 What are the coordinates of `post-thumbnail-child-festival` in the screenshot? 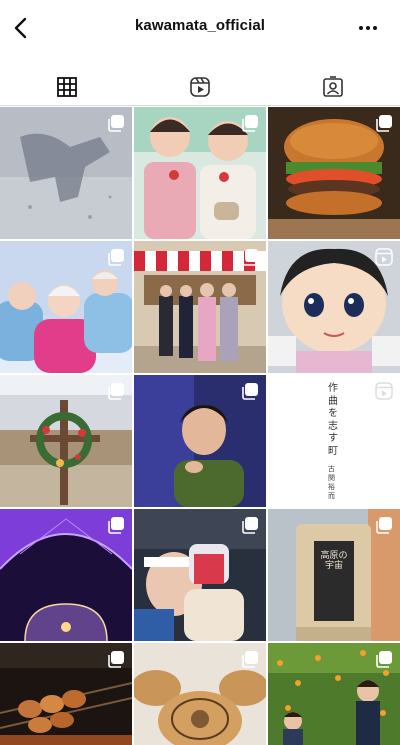 It's located at (200, 575).